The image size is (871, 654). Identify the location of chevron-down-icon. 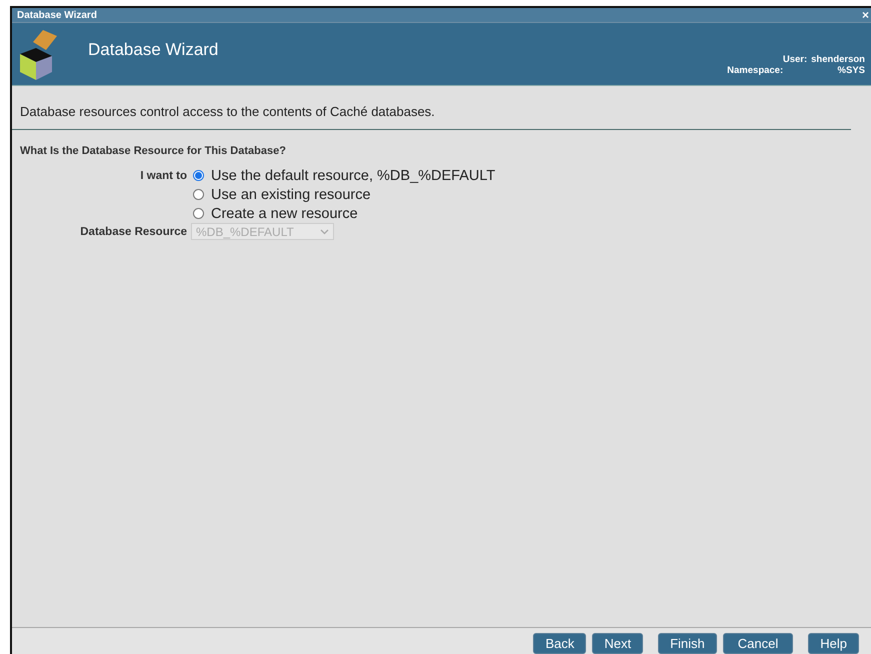
(324, 231).